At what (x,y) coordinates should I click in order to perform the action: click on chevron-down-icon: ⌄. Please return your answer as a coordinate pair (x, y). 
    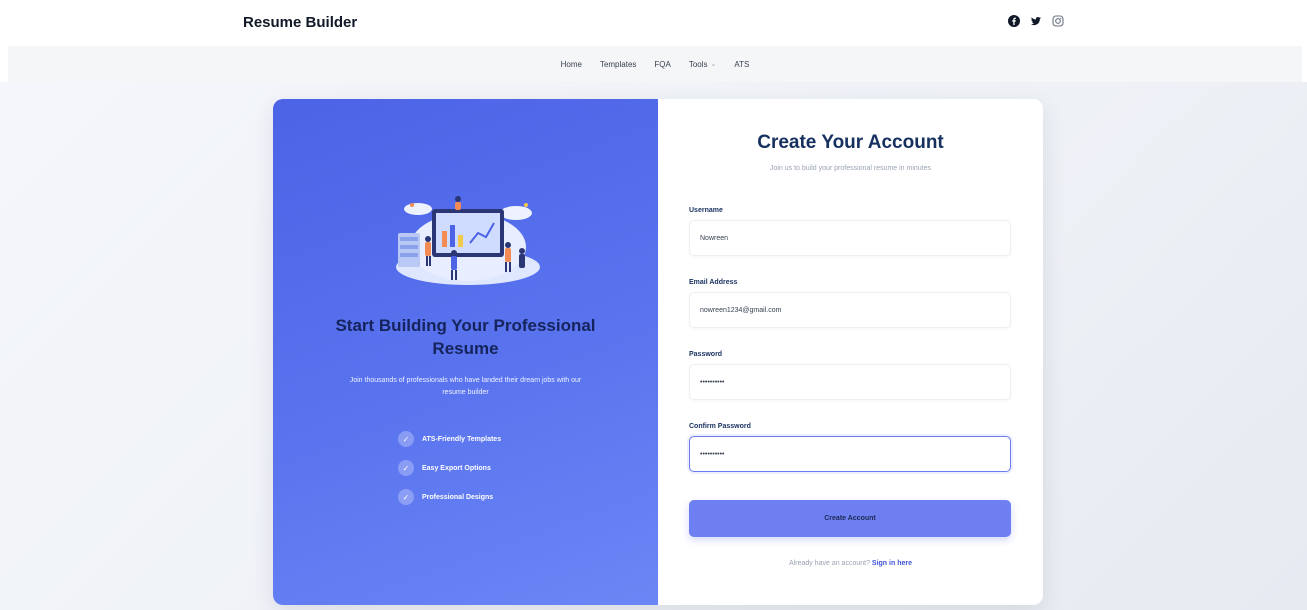
    Looking at the image, I should click on (713, 64).